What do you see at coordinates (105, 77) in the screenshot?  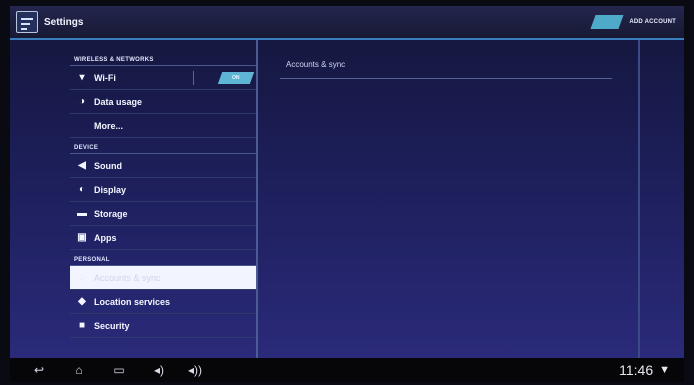 I see `settings-item-label: Wi-Fi` at bounding box center [105, 77].